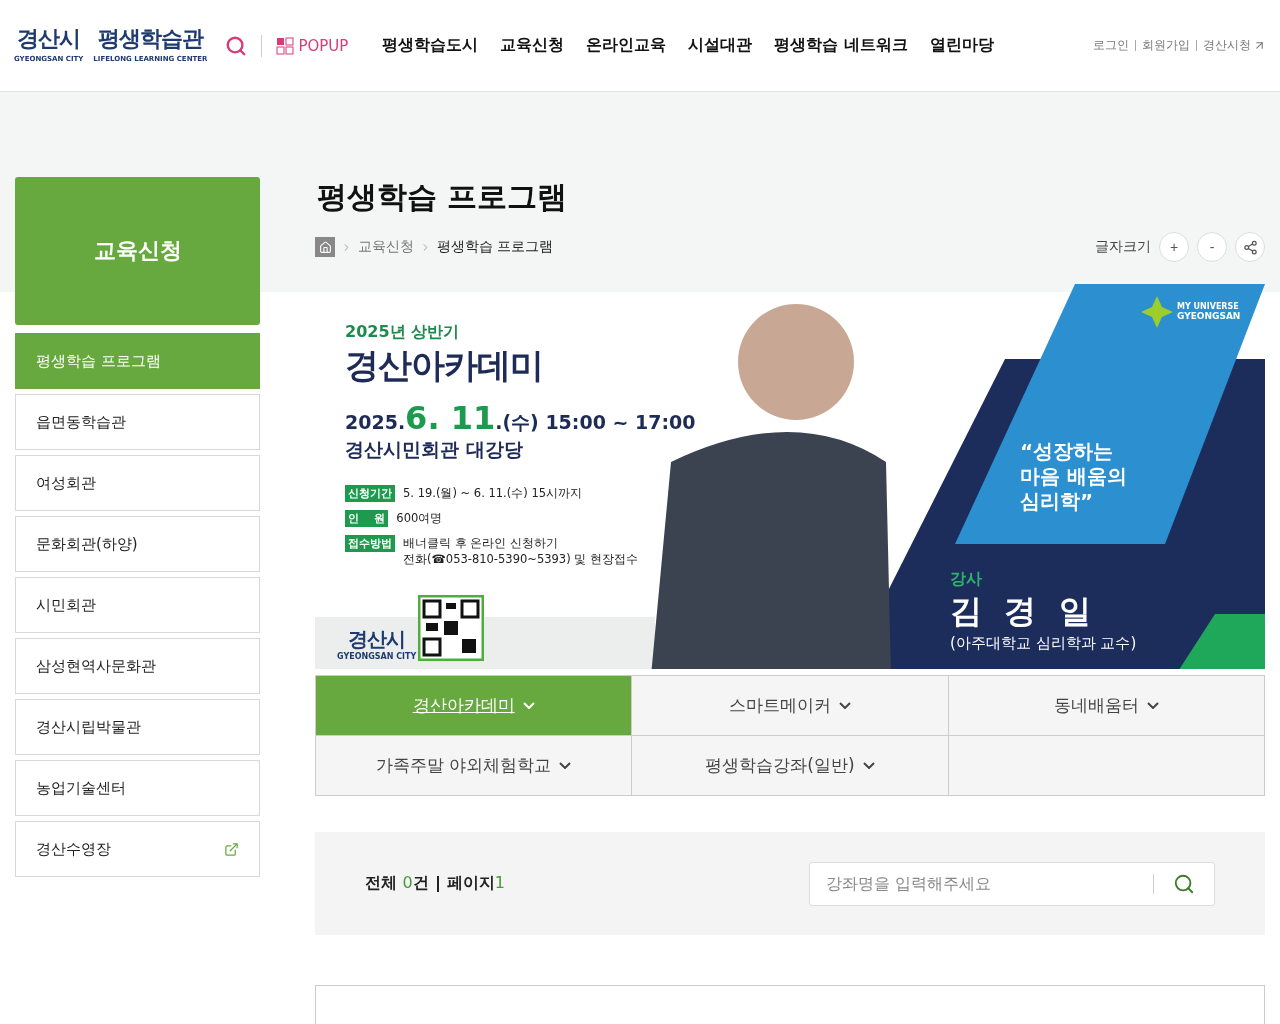  I want to click on info-label: 접수방법, so click(370, 544).